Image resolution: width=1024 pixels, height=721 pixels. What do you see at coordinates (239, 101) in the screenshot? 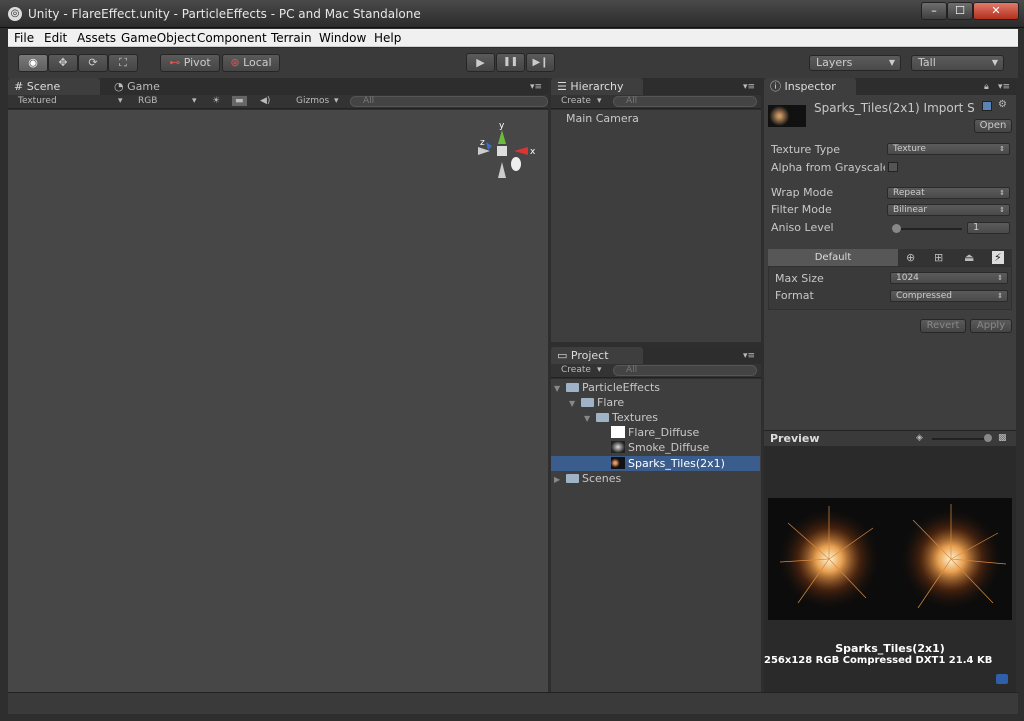
I see `skybox-toggle-icon: ▬` at bounding box center [239, 101].